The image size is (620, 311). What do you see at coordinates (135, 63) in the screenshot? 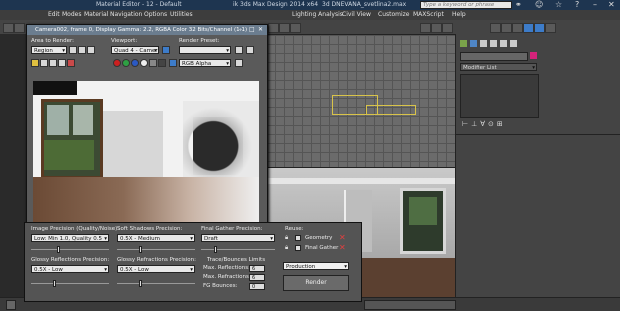
I see `blue-channel-icon` at bounding box center [135, 63].